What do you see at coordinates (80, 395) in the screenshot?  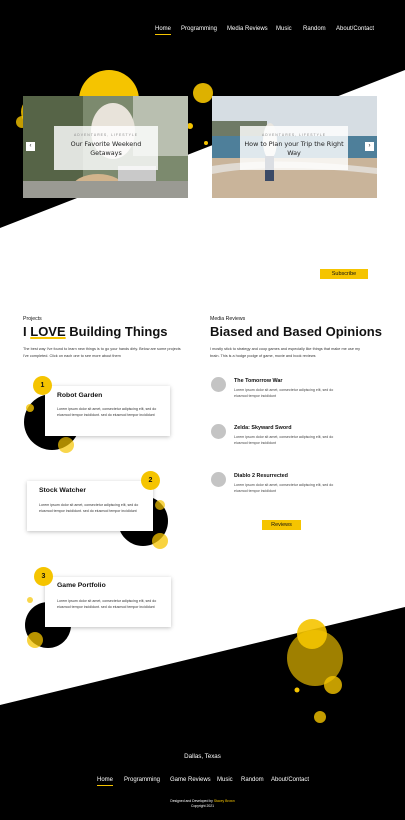 I see `project-title: Robot Garden` at bounding box center [80, 395].